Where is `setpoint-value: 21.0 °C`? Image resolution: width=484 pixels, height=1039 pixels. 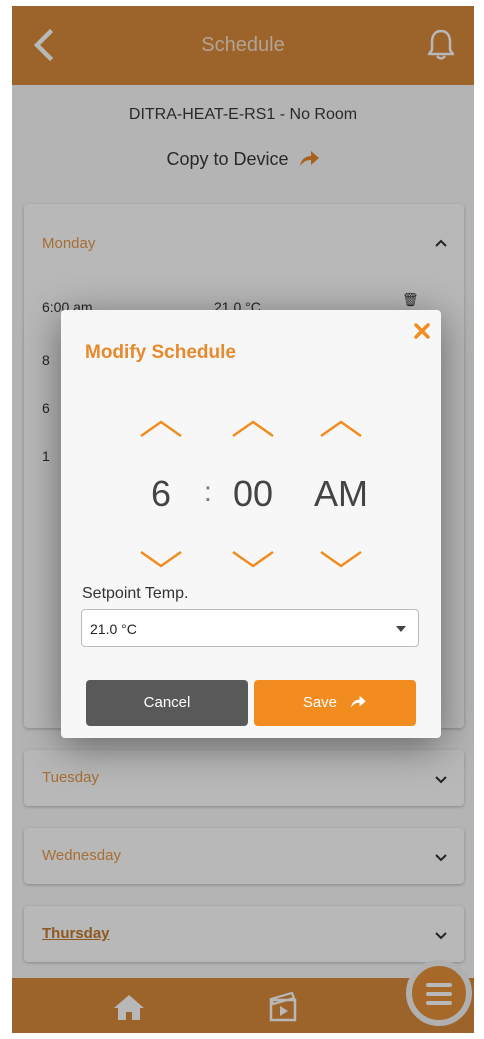
setpoint-value: 21.0 °C is located at coordinates (113, 629).